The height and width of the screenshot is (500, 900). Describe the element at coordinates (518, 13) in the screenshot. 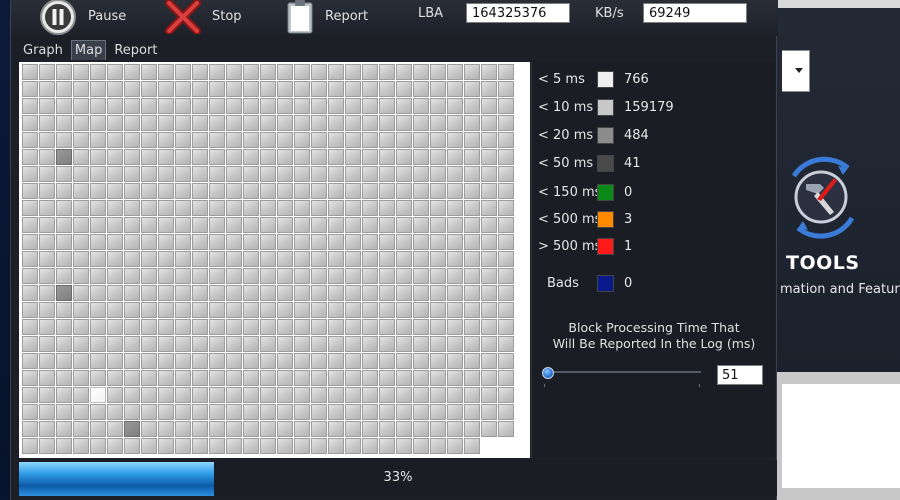

I see `lba-field` at that location.